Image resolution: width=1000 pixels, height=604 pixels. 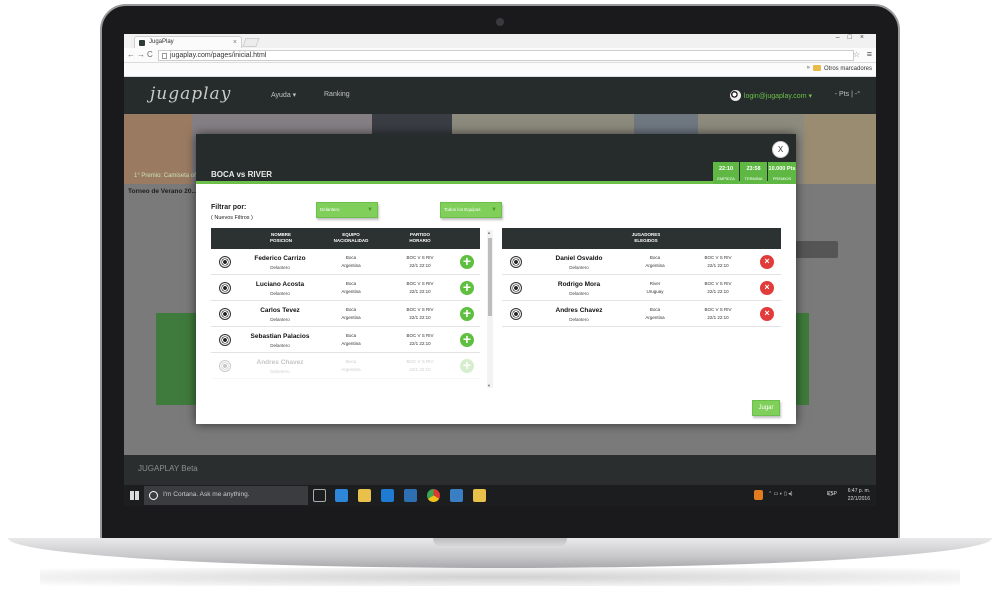 What do you see at coordinates (859, 495) in the screenshot?
I see `system-clock: 6:47 p. m. 22/1/2016` at bounding box center [859, 495].